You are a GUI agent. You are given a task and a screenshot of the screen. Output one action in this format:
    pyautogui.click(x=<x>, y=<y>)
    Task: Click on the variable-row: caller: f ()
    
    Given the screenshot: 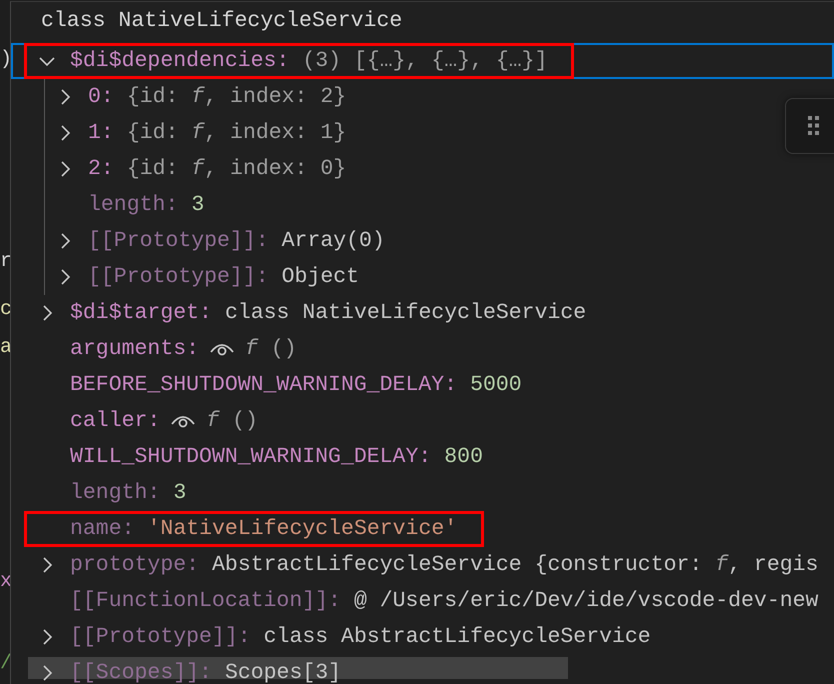 What is the action you would take?
    pyautogui.click(x=149, y=421)
    